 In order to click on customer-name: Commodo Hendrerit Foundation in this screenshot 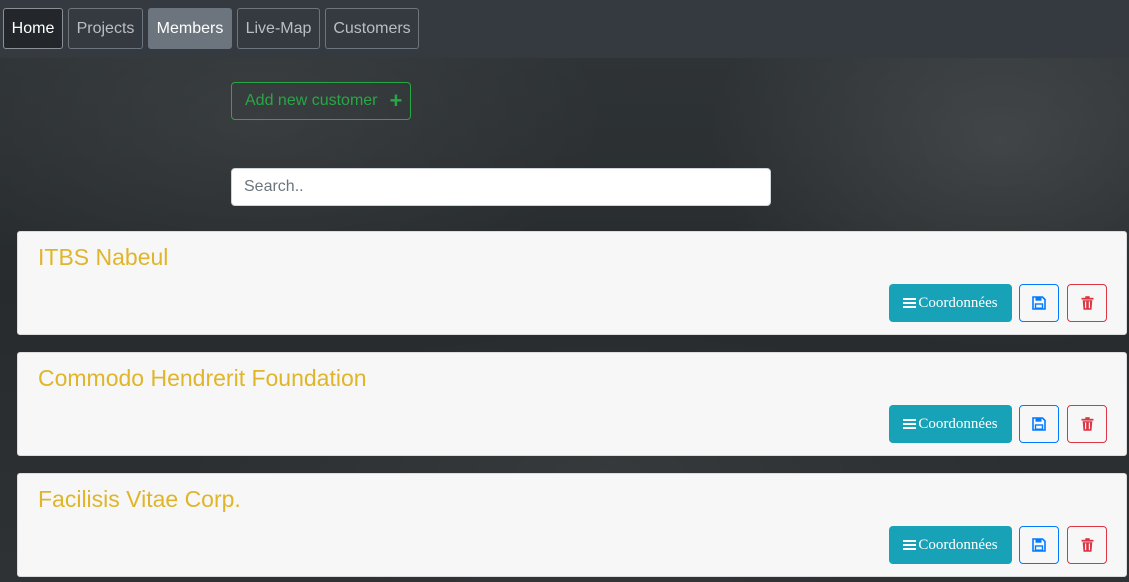, I will do `click(202, 378)`.